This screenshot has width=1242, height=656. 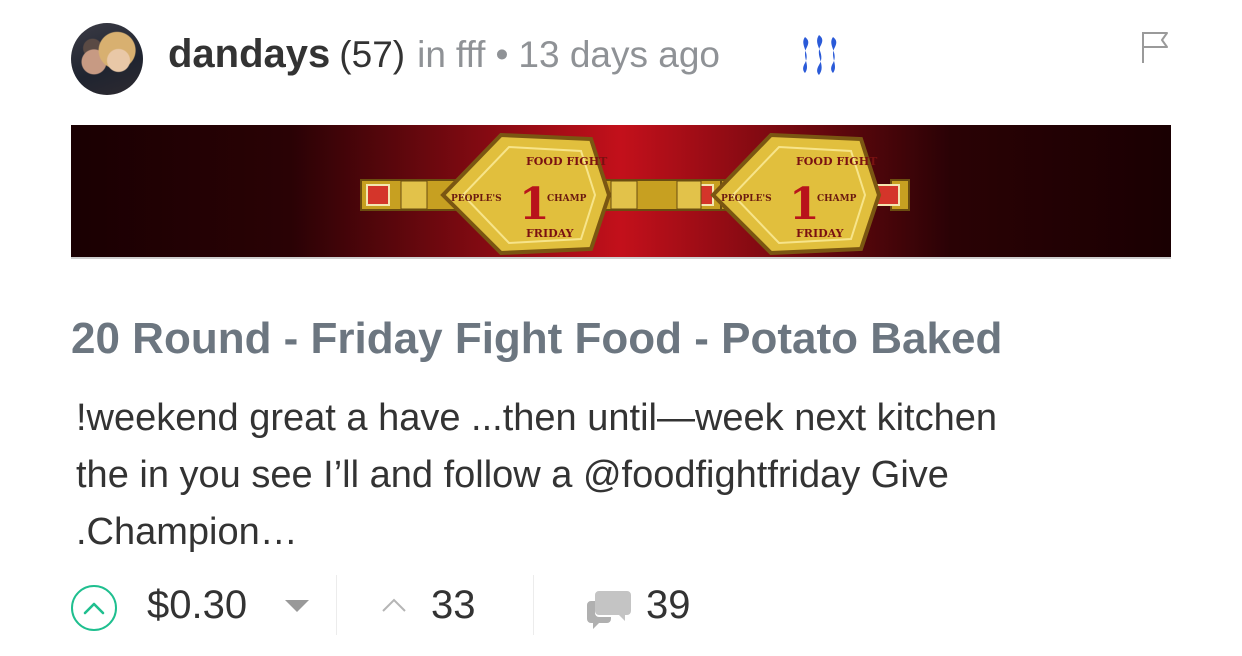 What do you see at coordinates (609, 609) in the screenshot?
I see `comment-icon` at bounding box center [609, 609].